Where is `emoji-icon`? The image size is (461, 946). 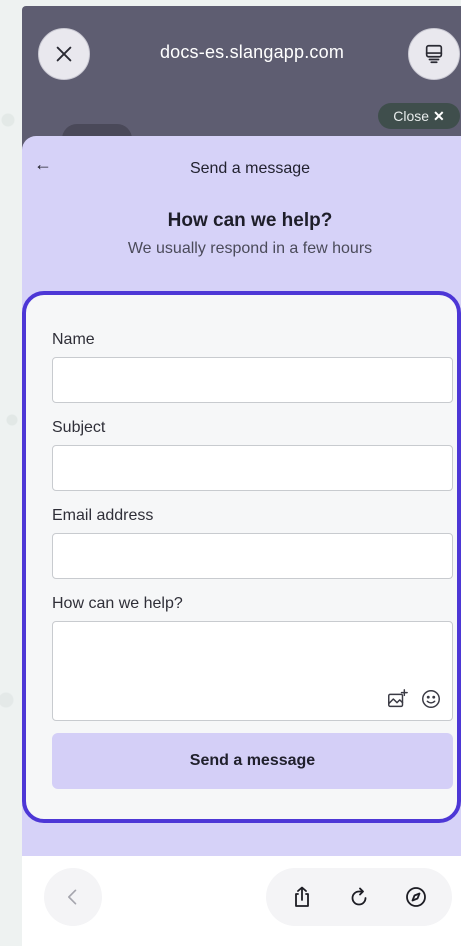 emoji-icon is located at coordinates (431, 699).